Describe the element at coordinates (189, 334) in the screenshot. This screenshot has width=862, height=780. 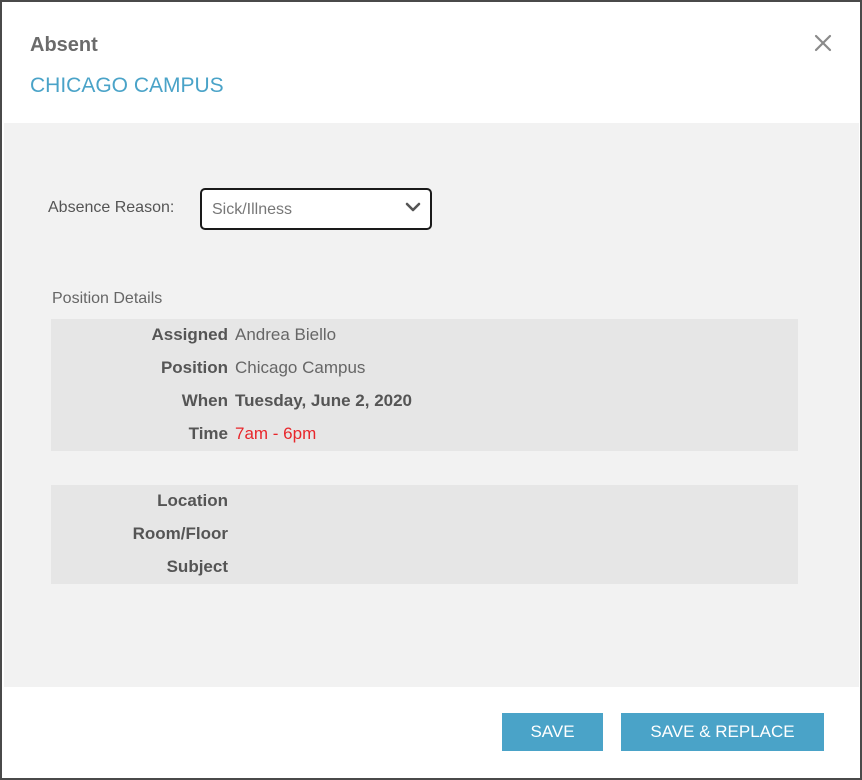
I see `detail-label: Assigned` at that location.